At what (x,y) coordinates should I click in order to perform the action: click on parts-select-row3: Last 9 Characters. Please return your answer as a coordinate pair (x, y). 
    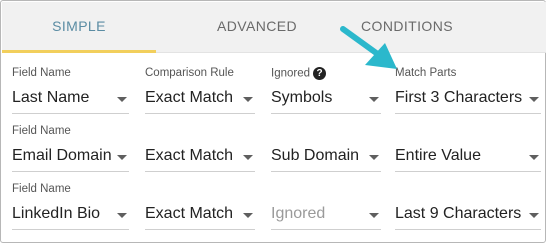
    Looking at the image, I should click on (468, 216).